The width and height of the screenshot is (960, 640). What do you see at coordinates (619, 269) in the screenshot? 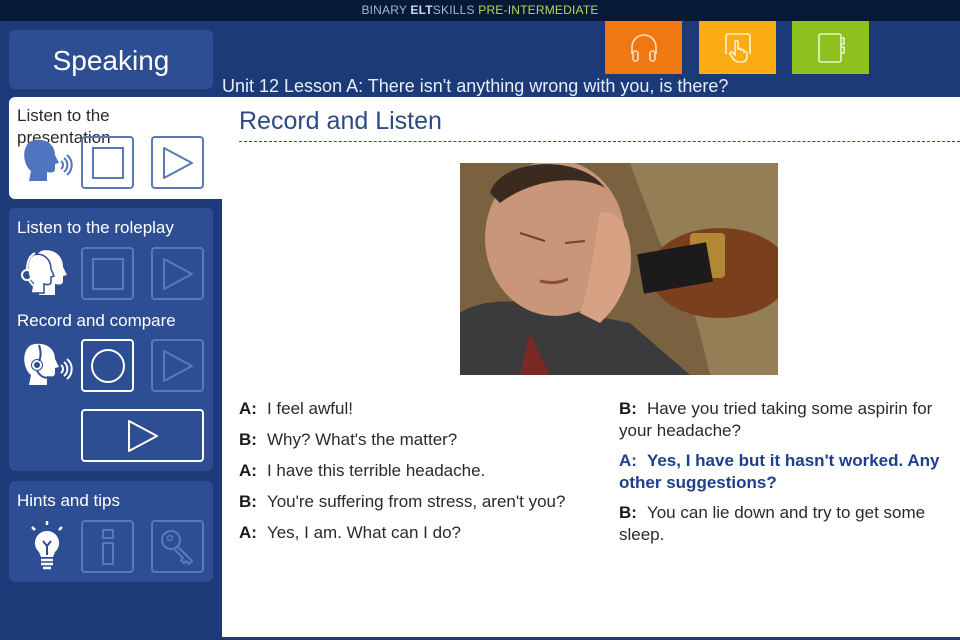
I see `lesson-photo` at bounding box center [619, 269].